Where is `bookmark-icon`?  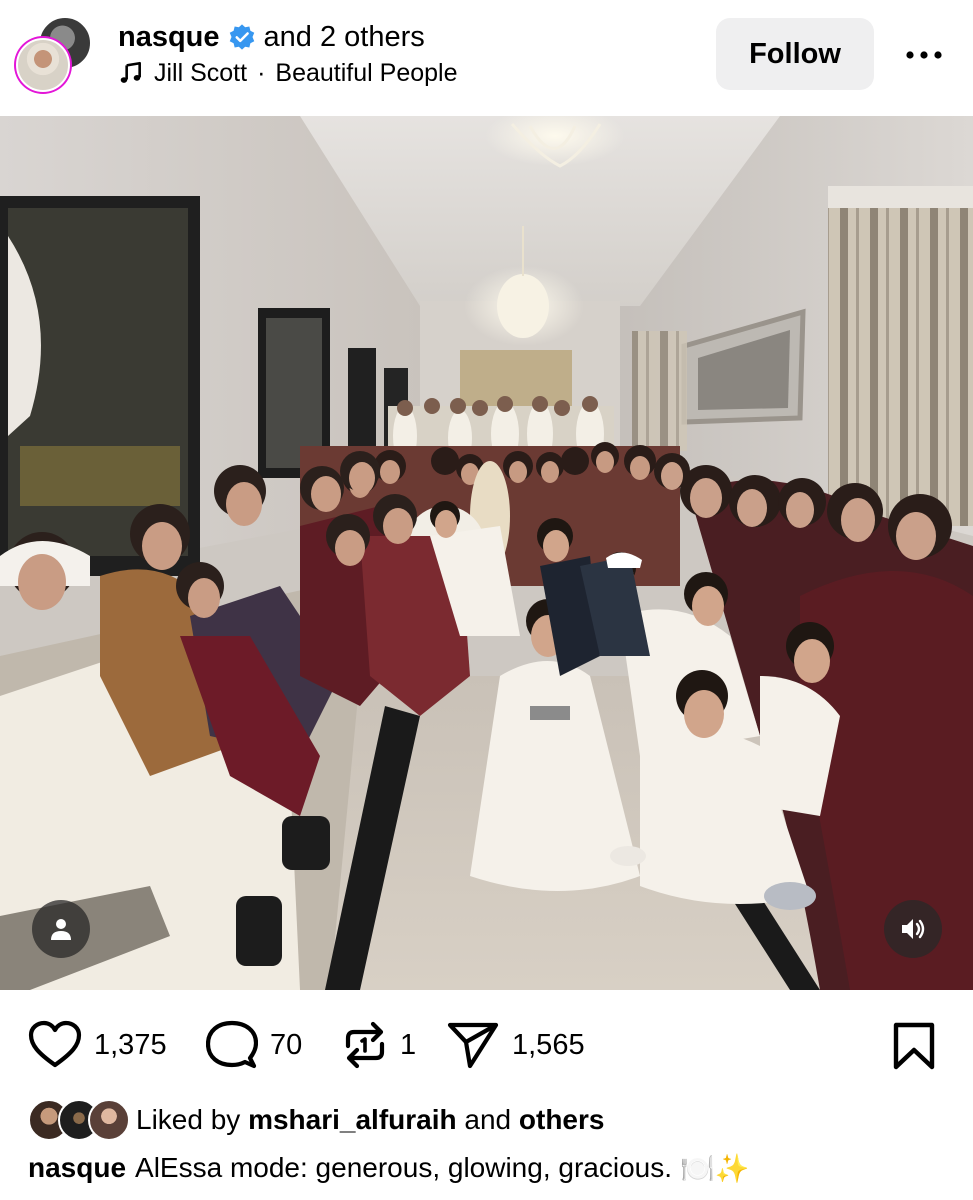
bookmark-icon is located at coordinates (914, 1046).